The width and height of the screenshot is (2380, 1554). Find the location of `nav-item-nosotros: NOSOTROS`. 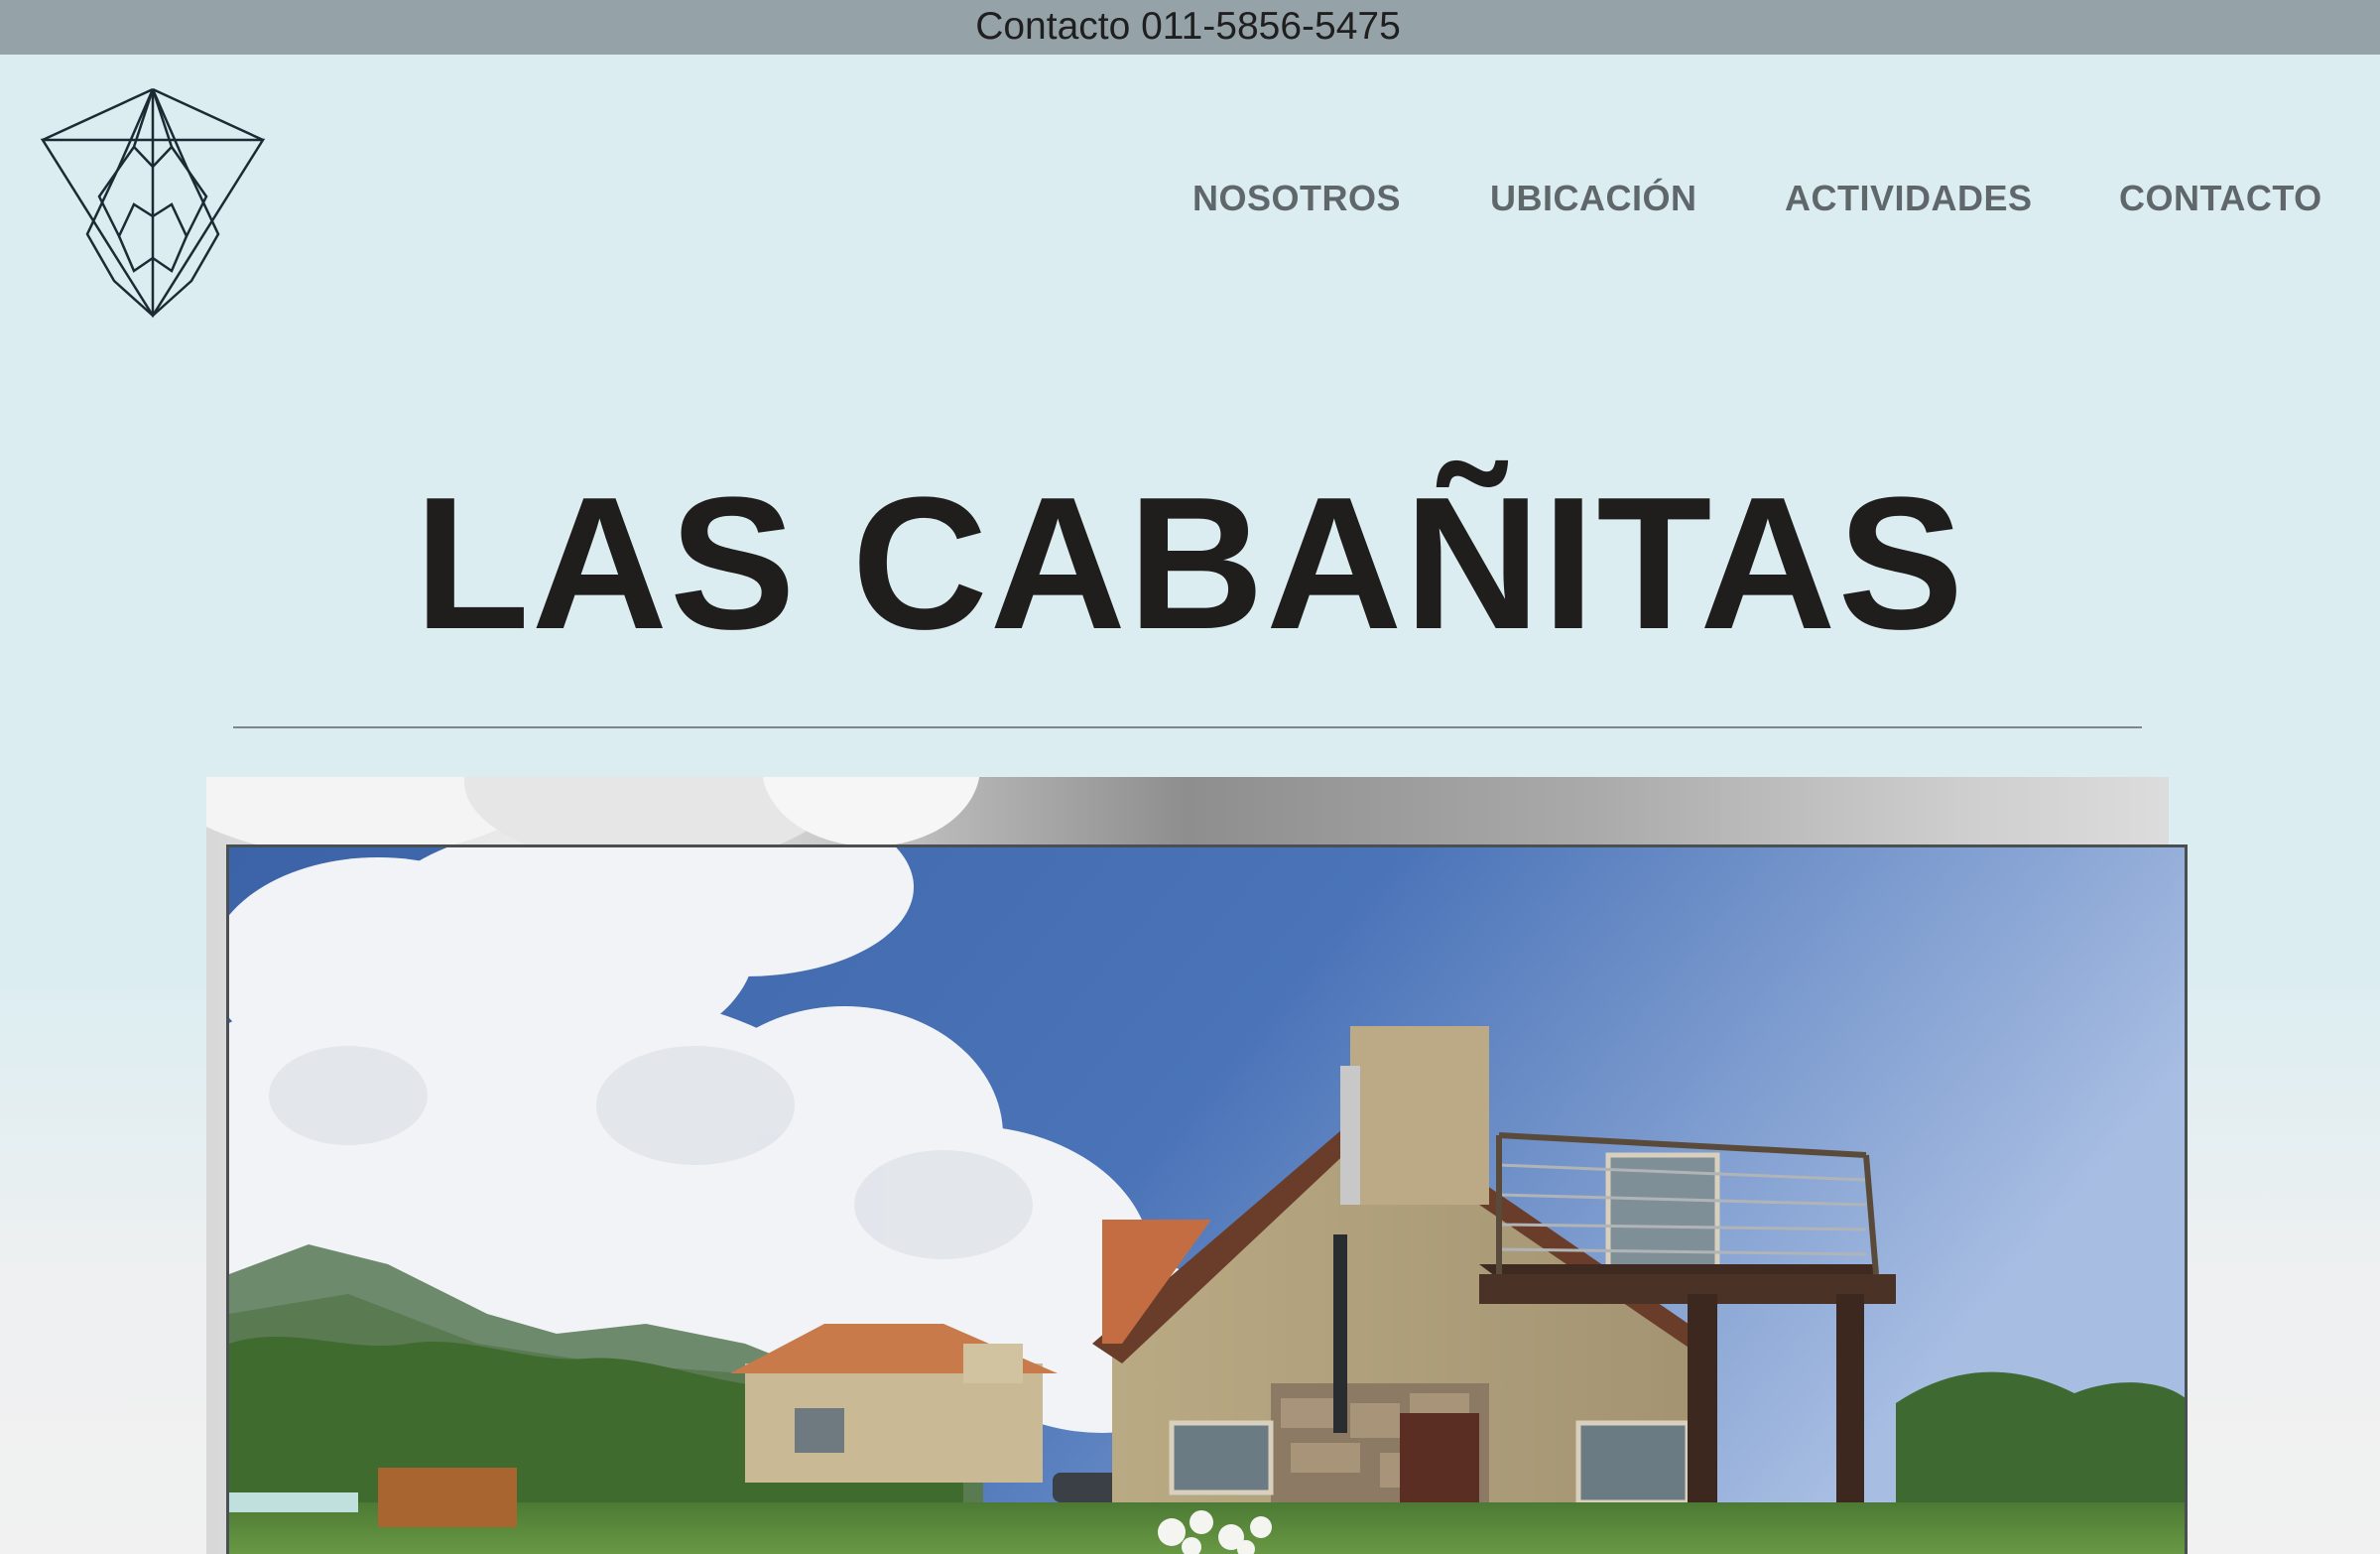

nav-item-nosotros: NOSOTROS is located at coordinates (1296, 199).